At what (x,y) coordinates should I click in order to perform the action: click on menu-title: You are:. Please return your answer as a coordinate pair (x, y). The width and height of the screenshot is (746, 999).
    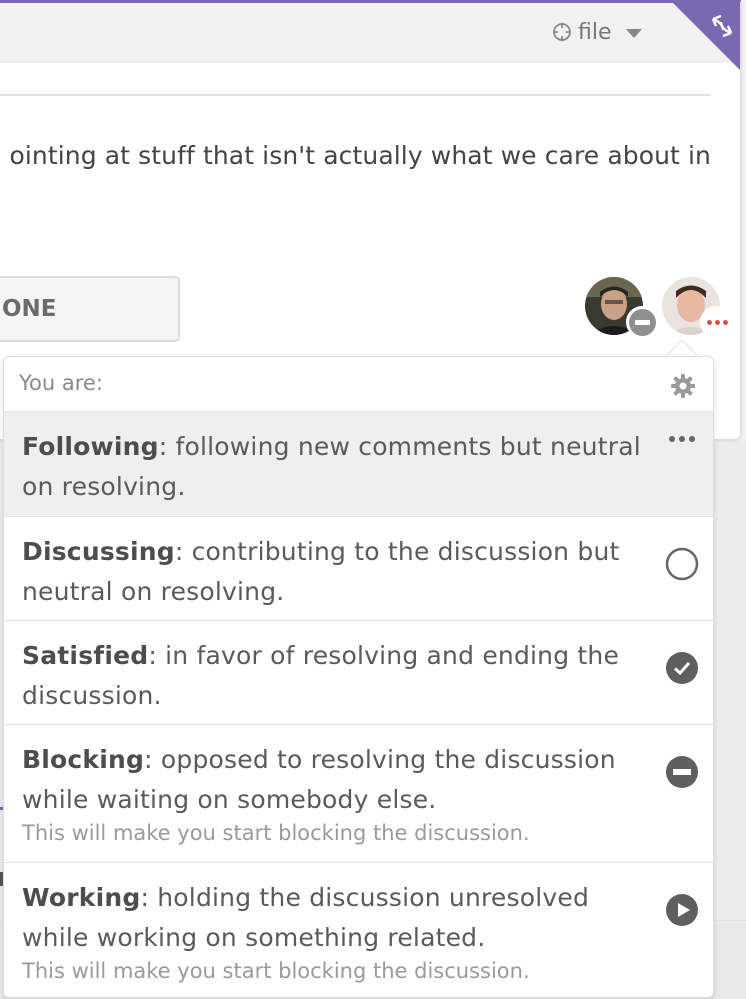
    Looking at the image, I should click on (61, 383).